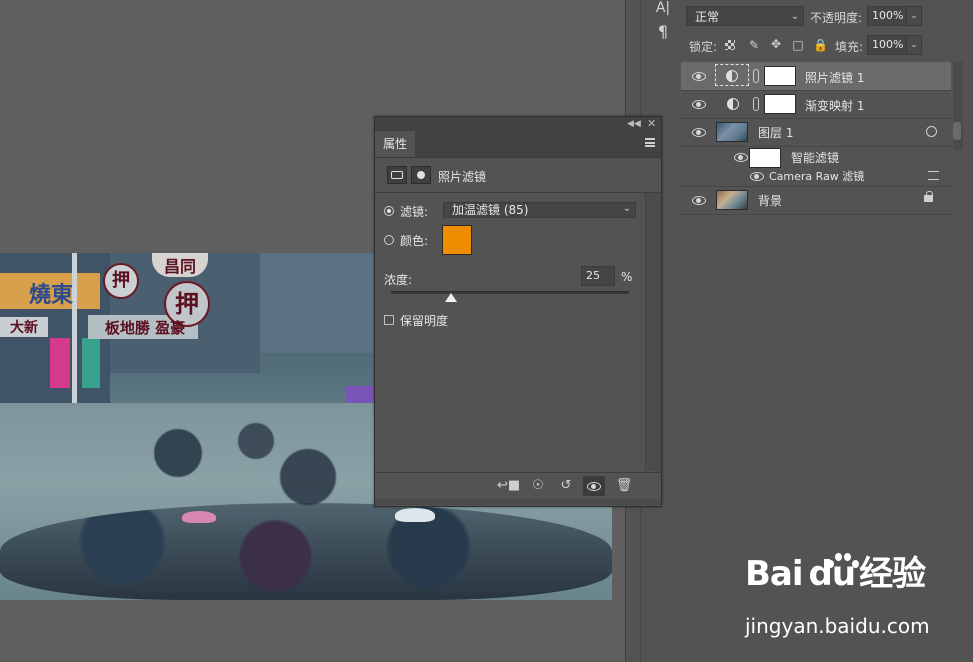  What do you see at coordinates (836, 18) in the screenshot?
I see `opacity-label: 不透明度:` at bounding box center [836, 18].